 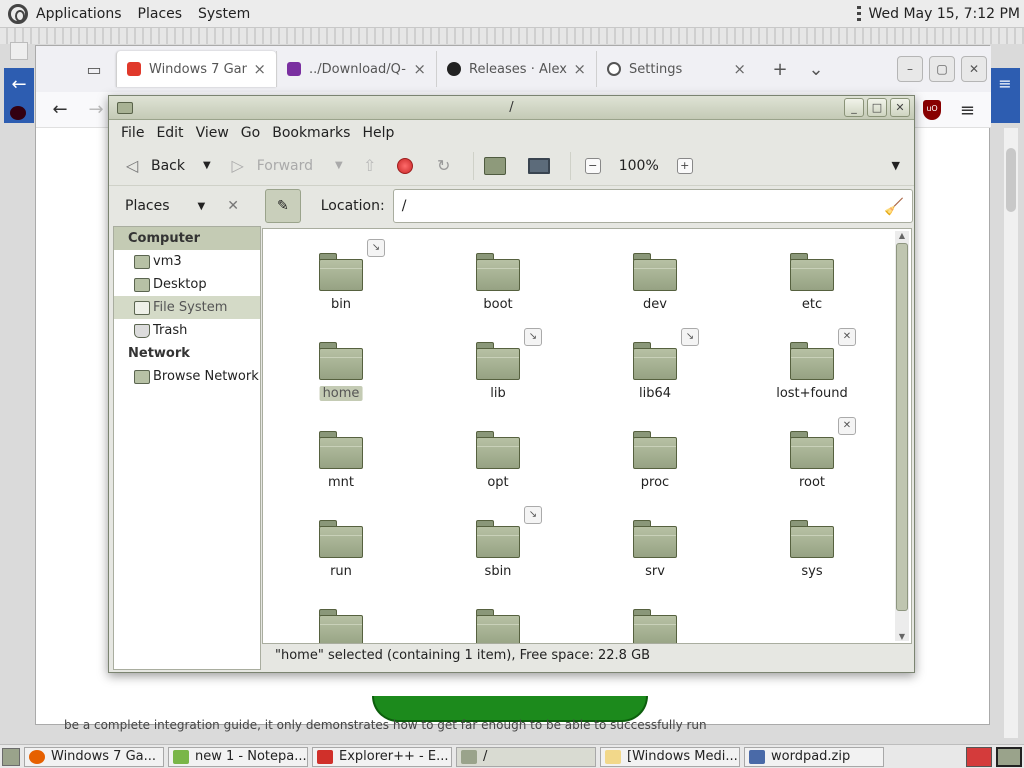 What do you see at coordinates (854, 107) in the screenshot?
I see `minimize-icon: _` at bounding box center [854, 107].